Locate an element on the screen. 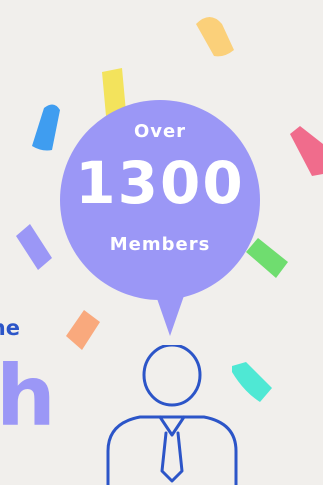 The image size is (323, 485). cropped-large-letter: h is located at coordinates (26, 396).